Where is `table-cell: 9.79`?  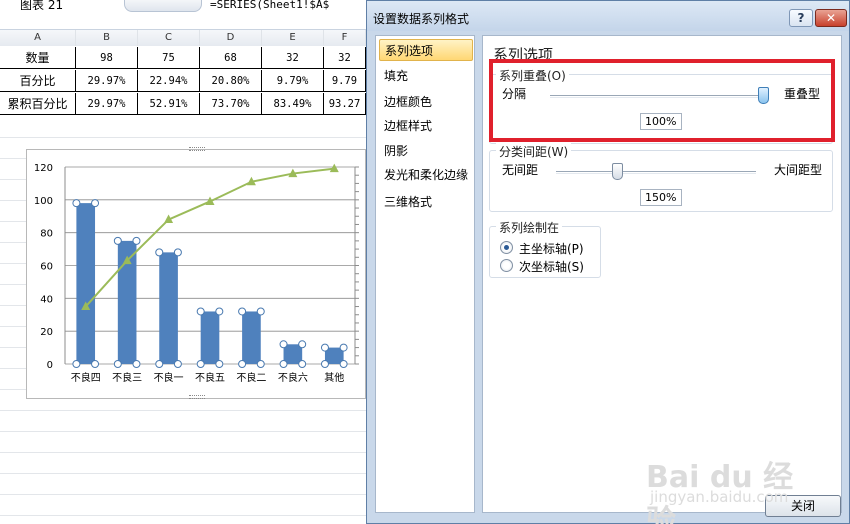 table-cell: 9.79 is located at coordinates (345, 81).